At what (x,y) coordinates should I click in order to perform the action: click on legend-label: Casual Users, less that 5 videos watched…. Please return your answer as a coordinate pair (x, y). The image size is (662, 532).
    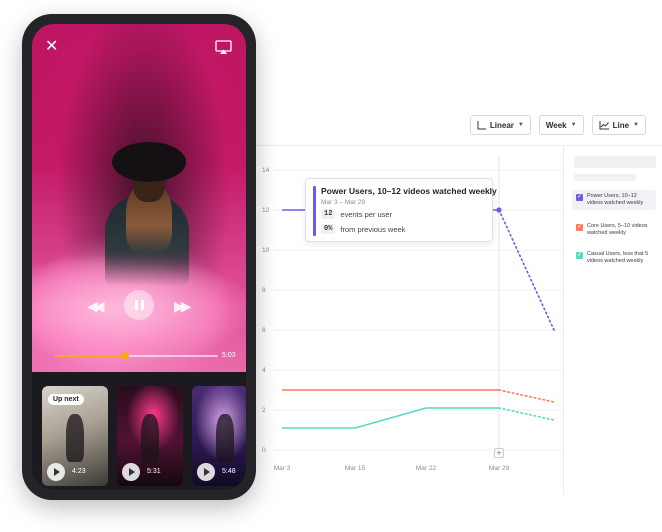
    Looking at the image, I should click on (618, 257).